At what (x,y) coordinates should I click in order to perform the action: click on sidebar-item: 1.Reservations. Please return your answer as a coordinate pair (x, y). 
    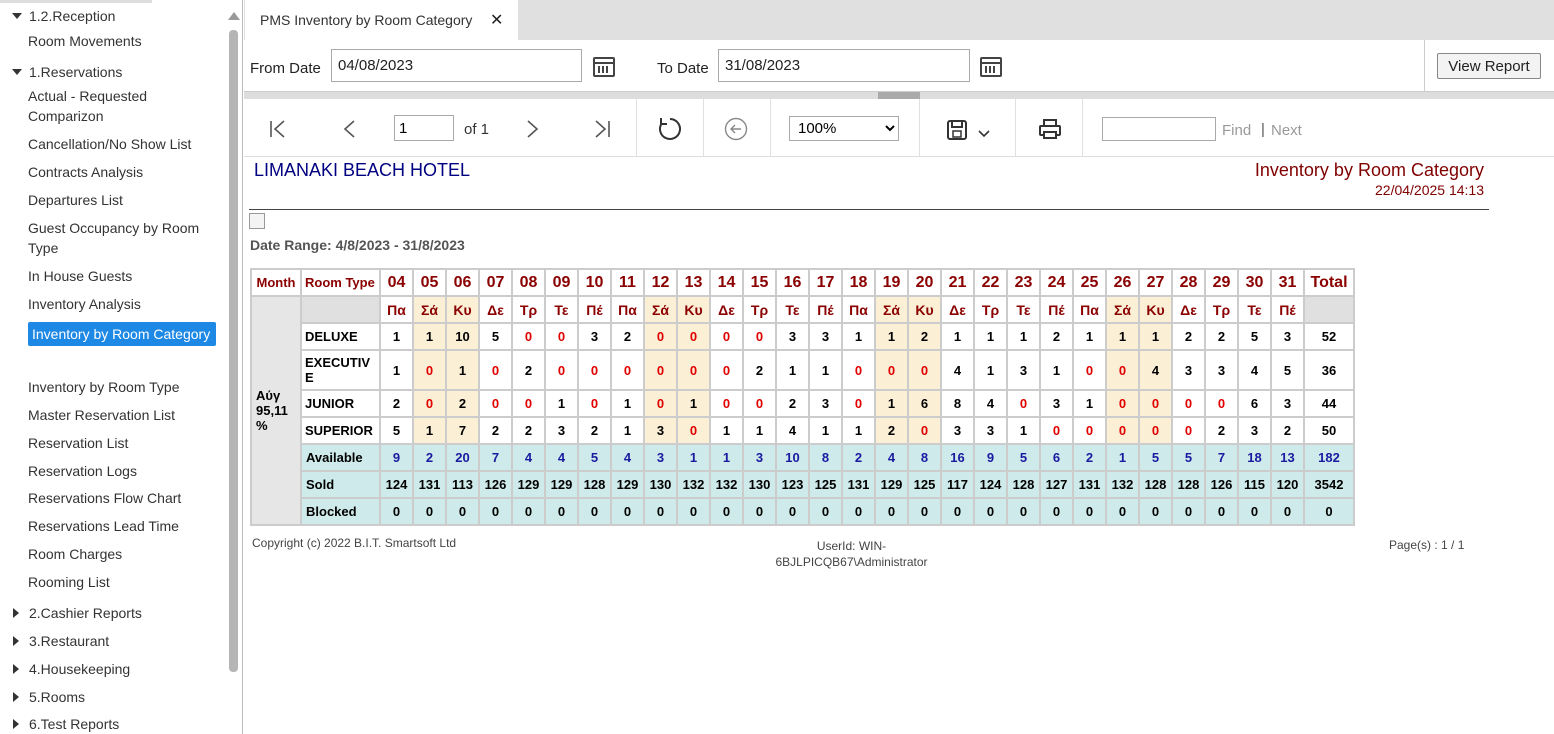
    Looking at the image, I should click on (75, 72).